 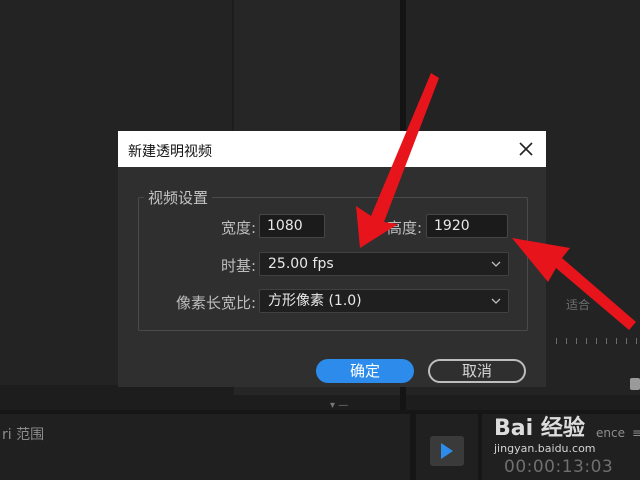 What do you see at coordinates (539, 428) in the screenshot?
I see `watermark-logo: Bai 经验` at bounding box center [539, 428].